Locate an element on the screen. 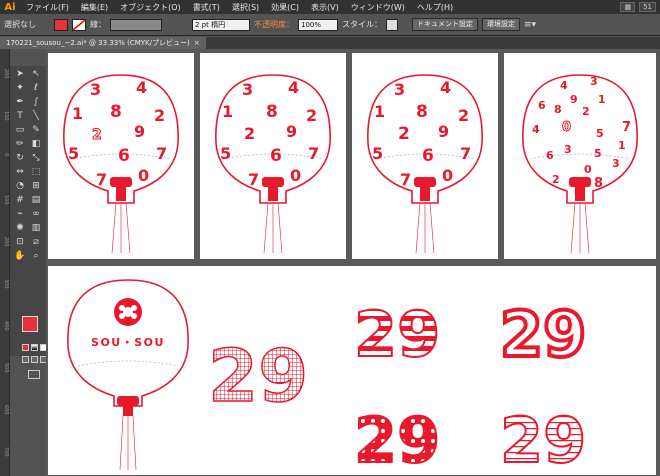 This screenshot has width=660, height=476. artboard-tool-icon: ⊡ is located at coordinates (20, 242).